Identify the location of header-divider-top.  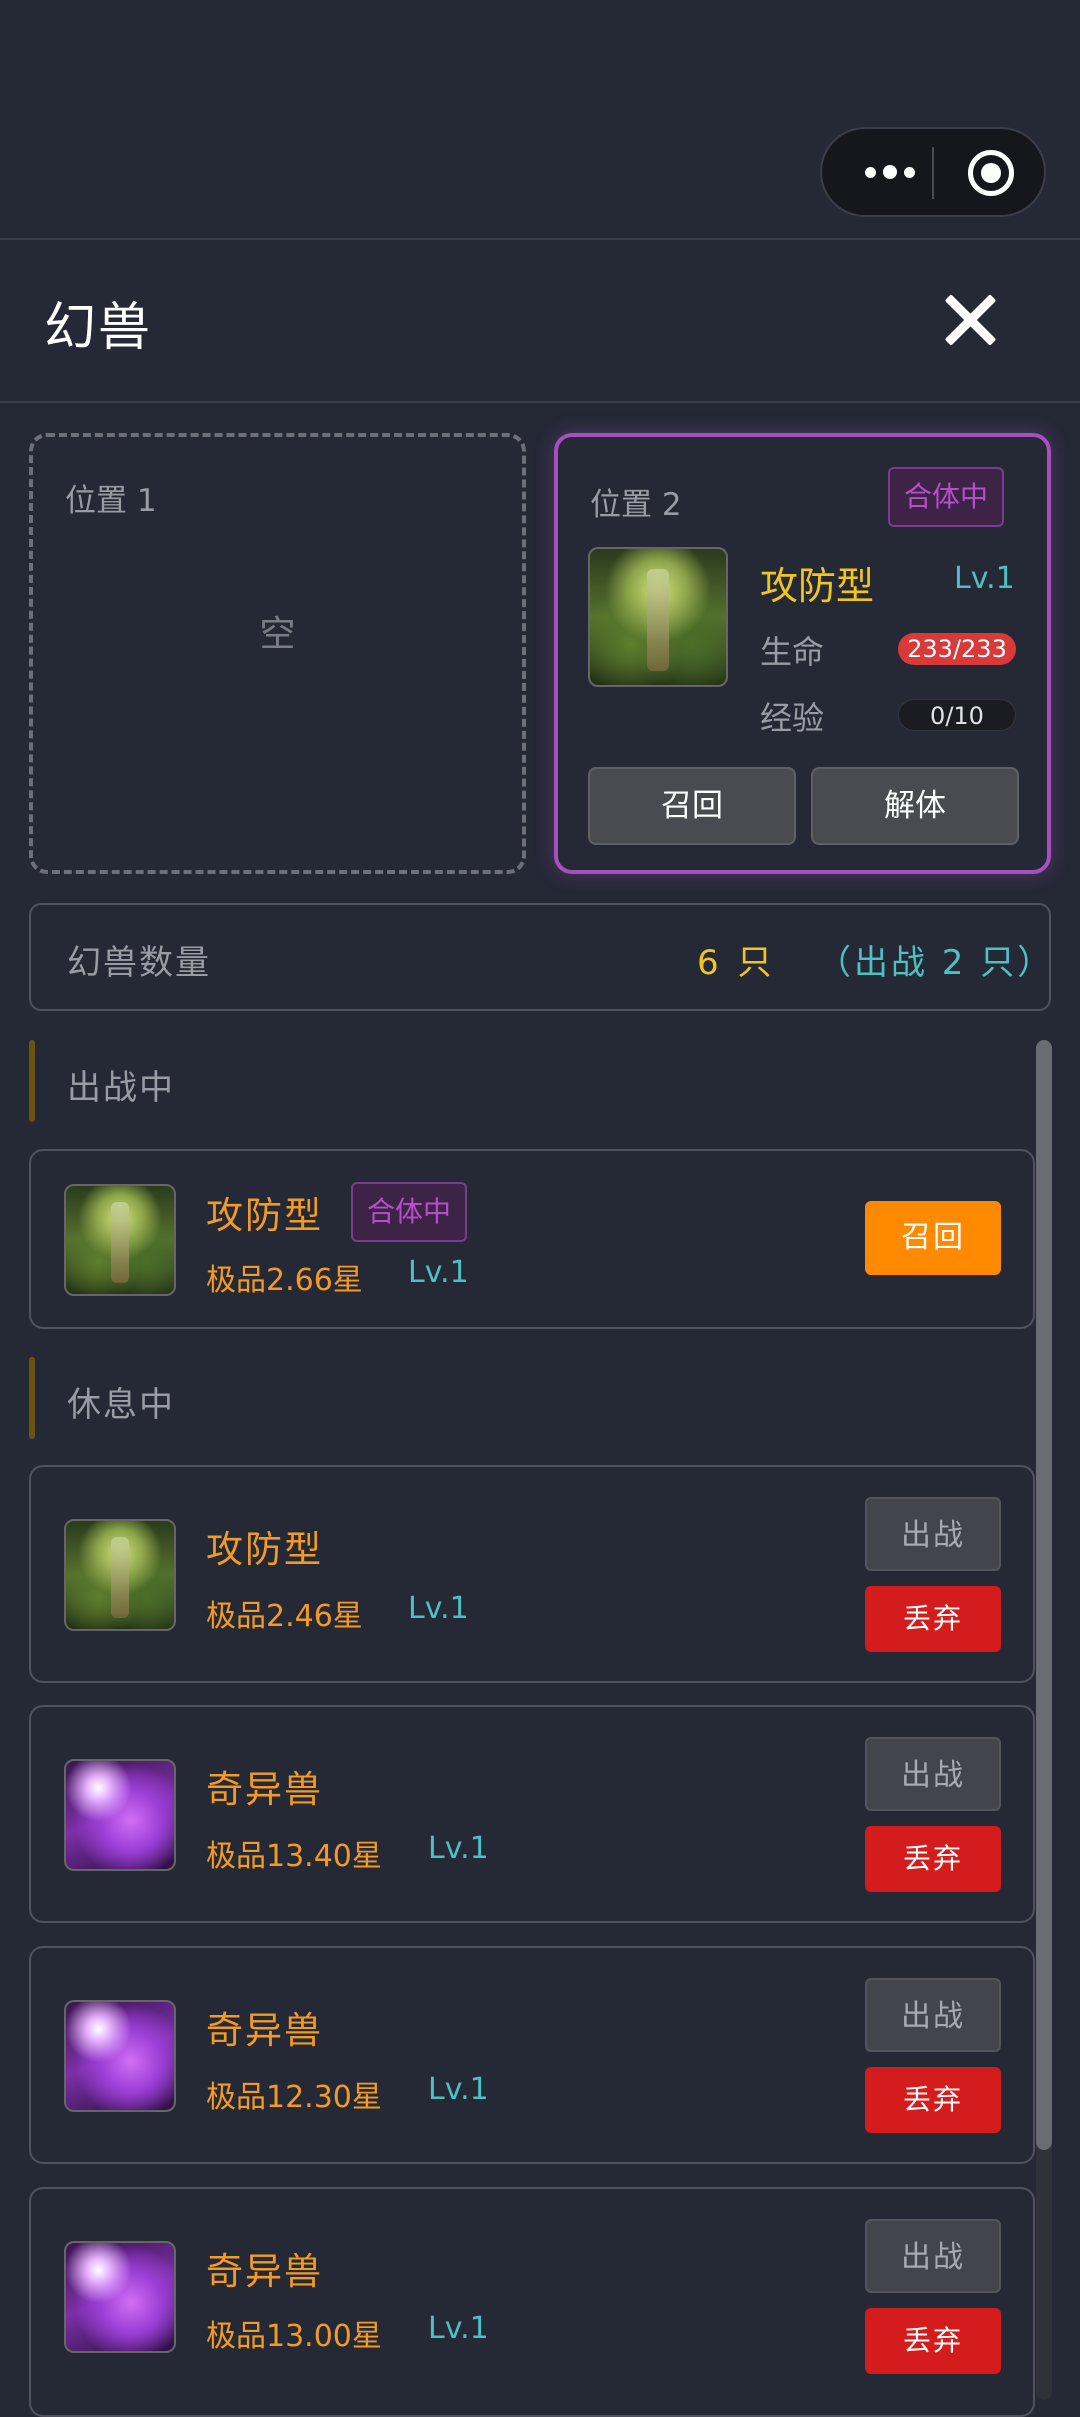
(540, 239).